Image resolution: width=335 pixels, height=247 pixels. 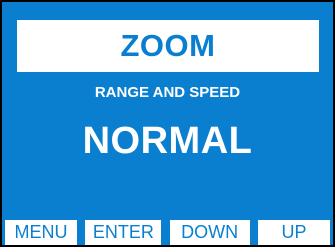 I want to click on down-button: DOWN, so click(x=209, y=232).